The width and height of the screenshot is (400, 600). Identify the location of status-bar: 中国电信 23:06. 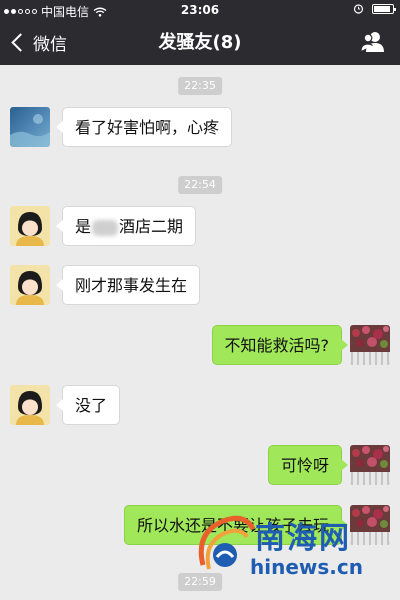
(200, 10).